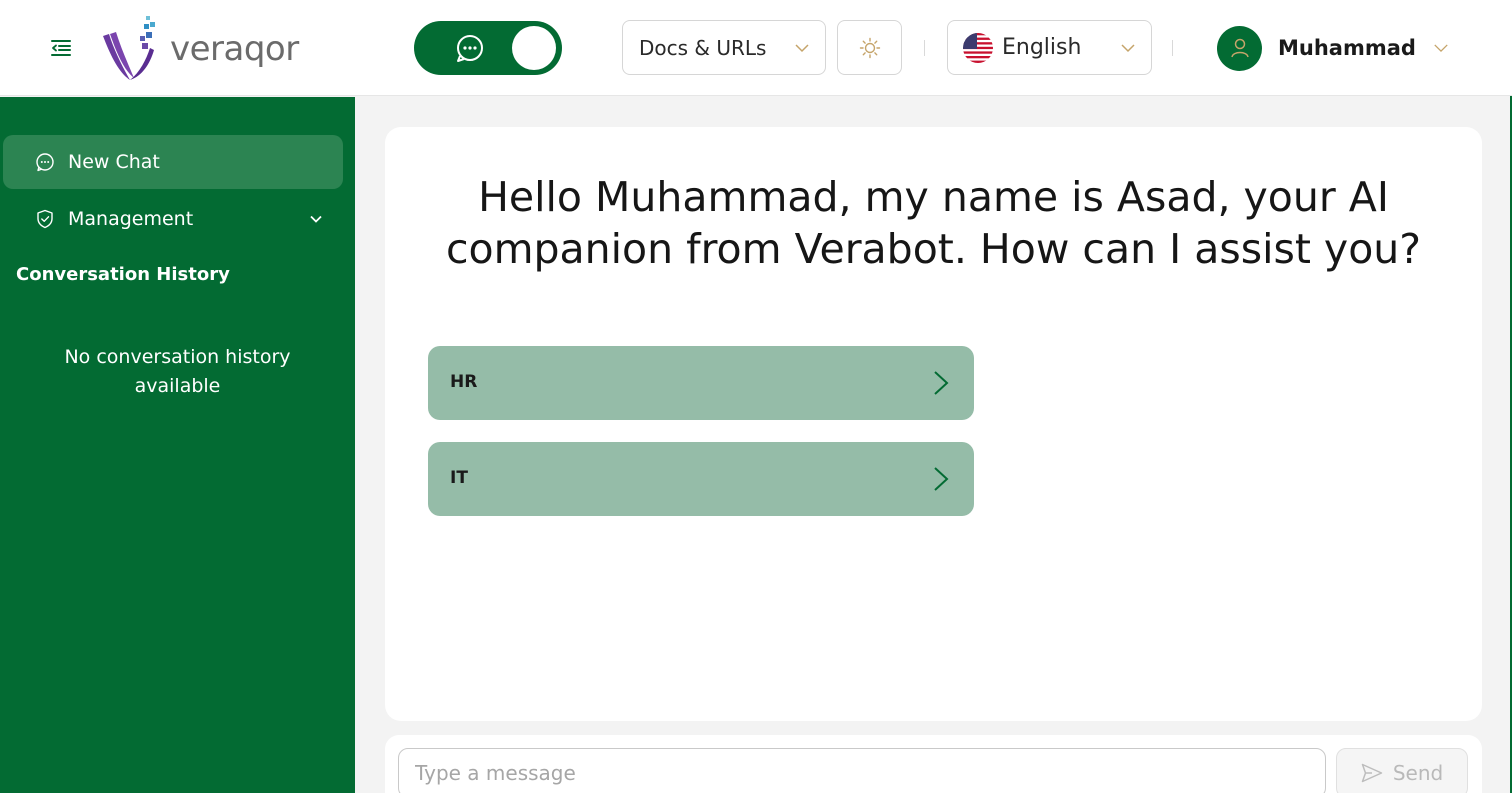 Image resolution: width=1512 pixels, height=793 pixels. What do you see at coordinates (701, 479) in the screenshot?
I see `topic-card-it: IT` at bounding box center [701, 479].